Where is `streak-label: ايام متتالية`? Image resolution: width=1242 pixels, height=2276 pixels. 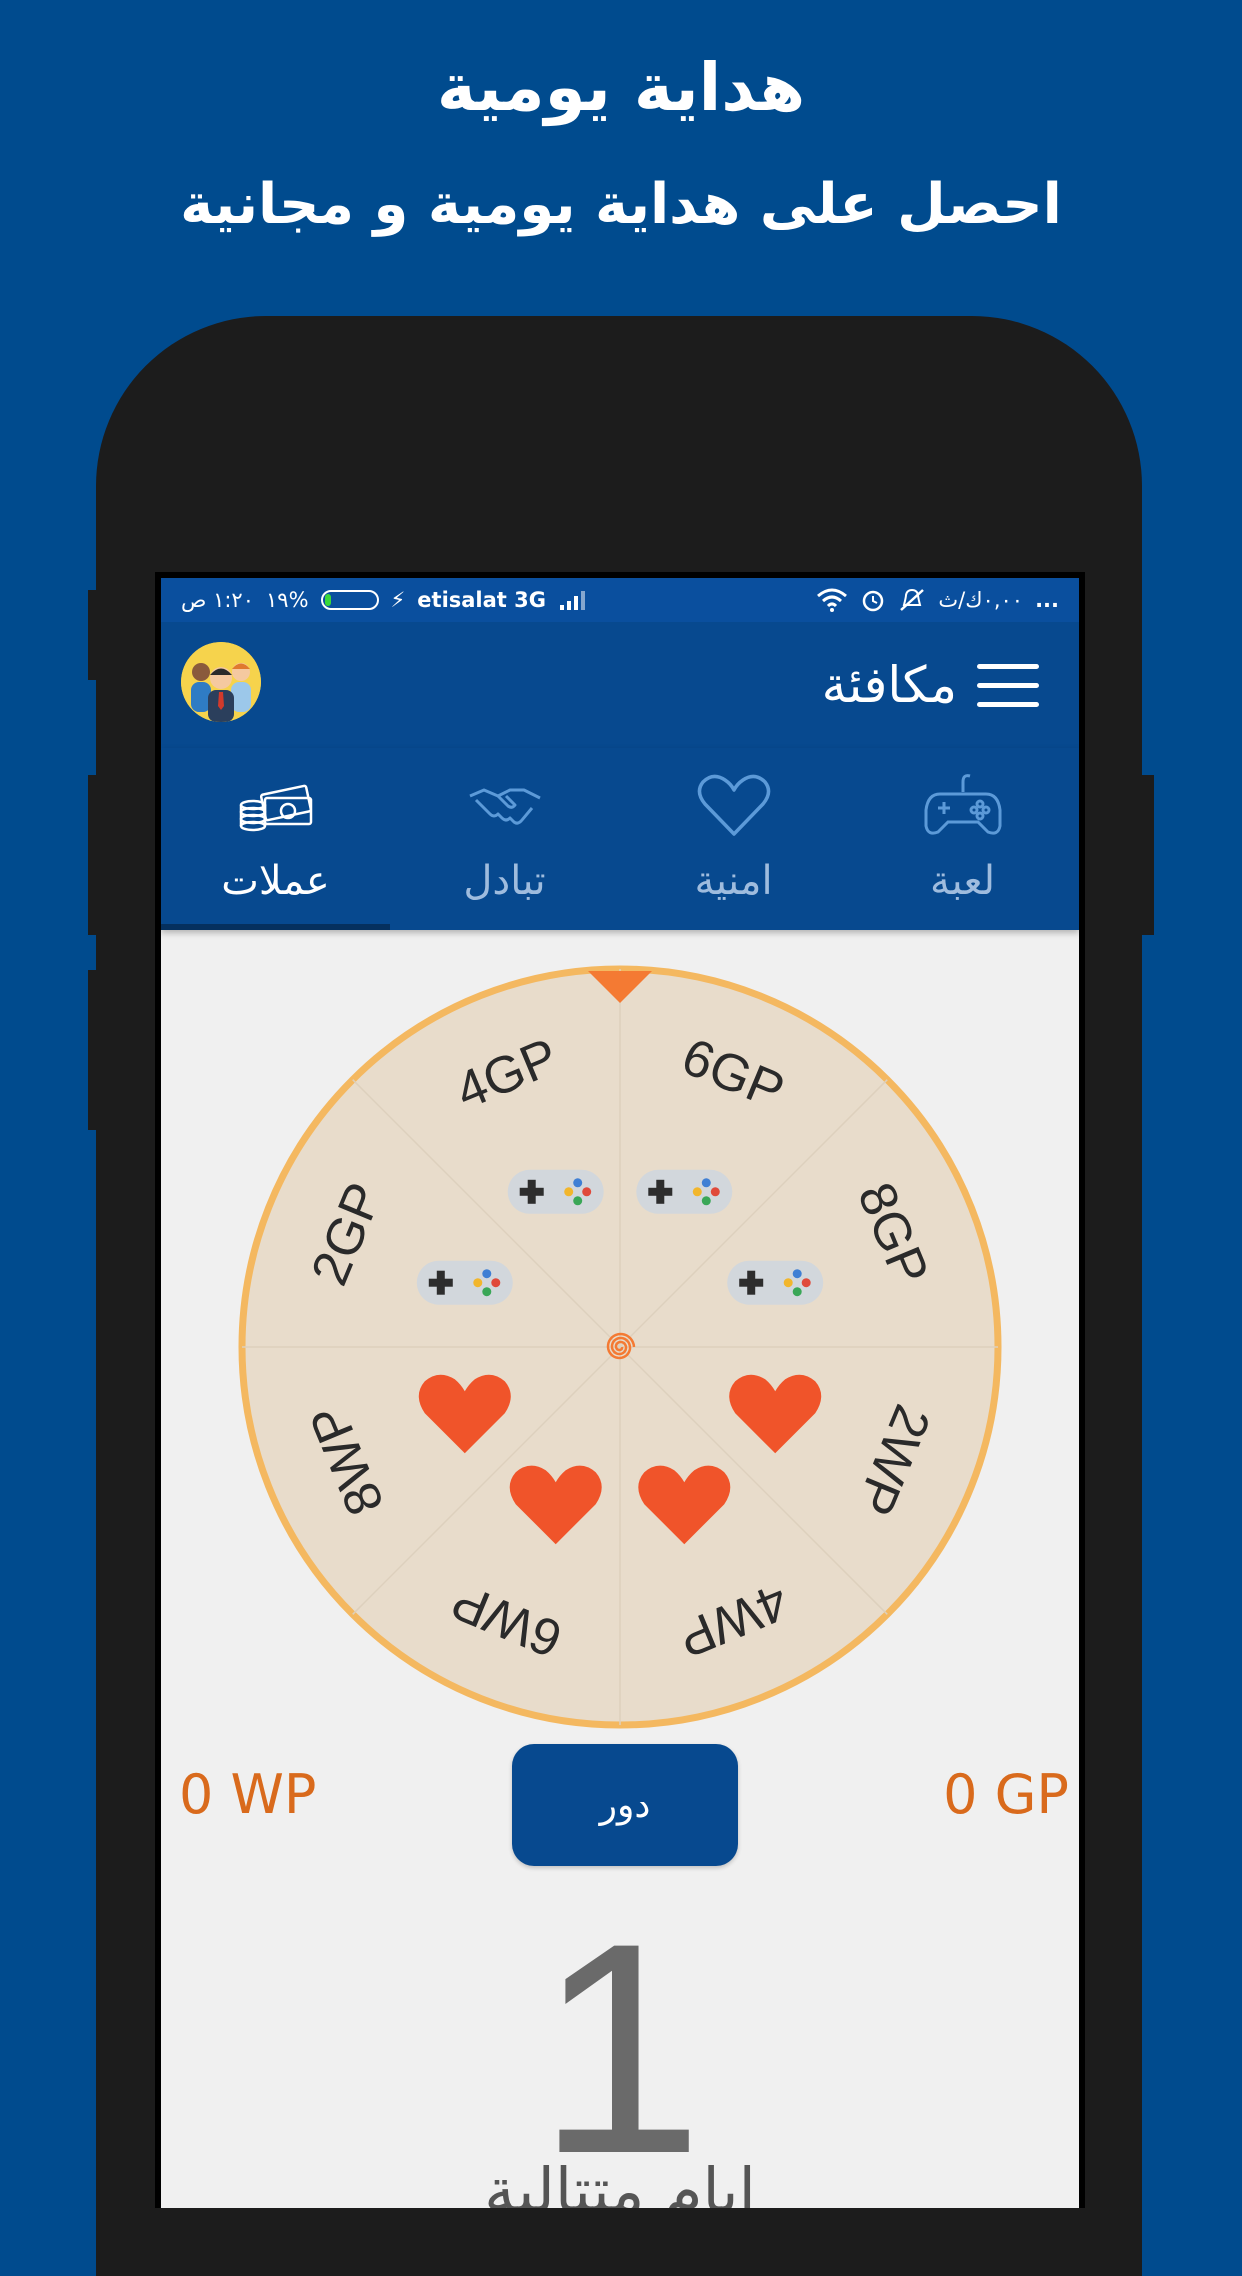 streak-label: ايام متتالية is located at coordinates (620, 2181).